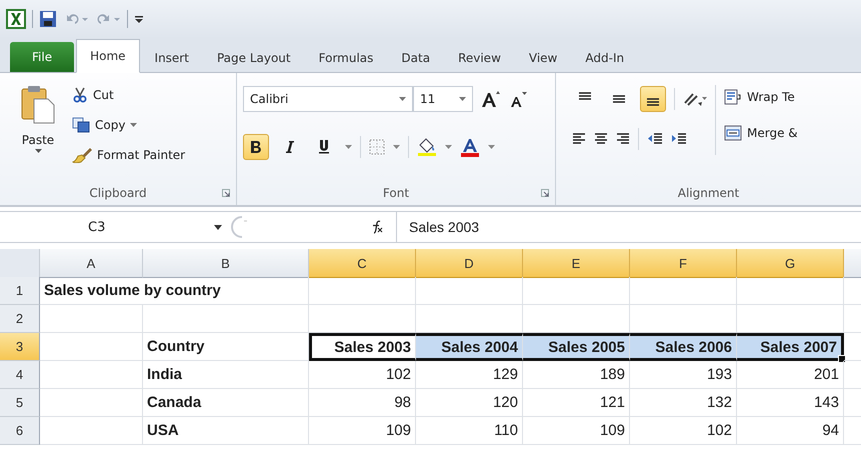 The height and width of the screenshot is (455, 861). I want to click on ribbon-tab: View, so click(543, 58).